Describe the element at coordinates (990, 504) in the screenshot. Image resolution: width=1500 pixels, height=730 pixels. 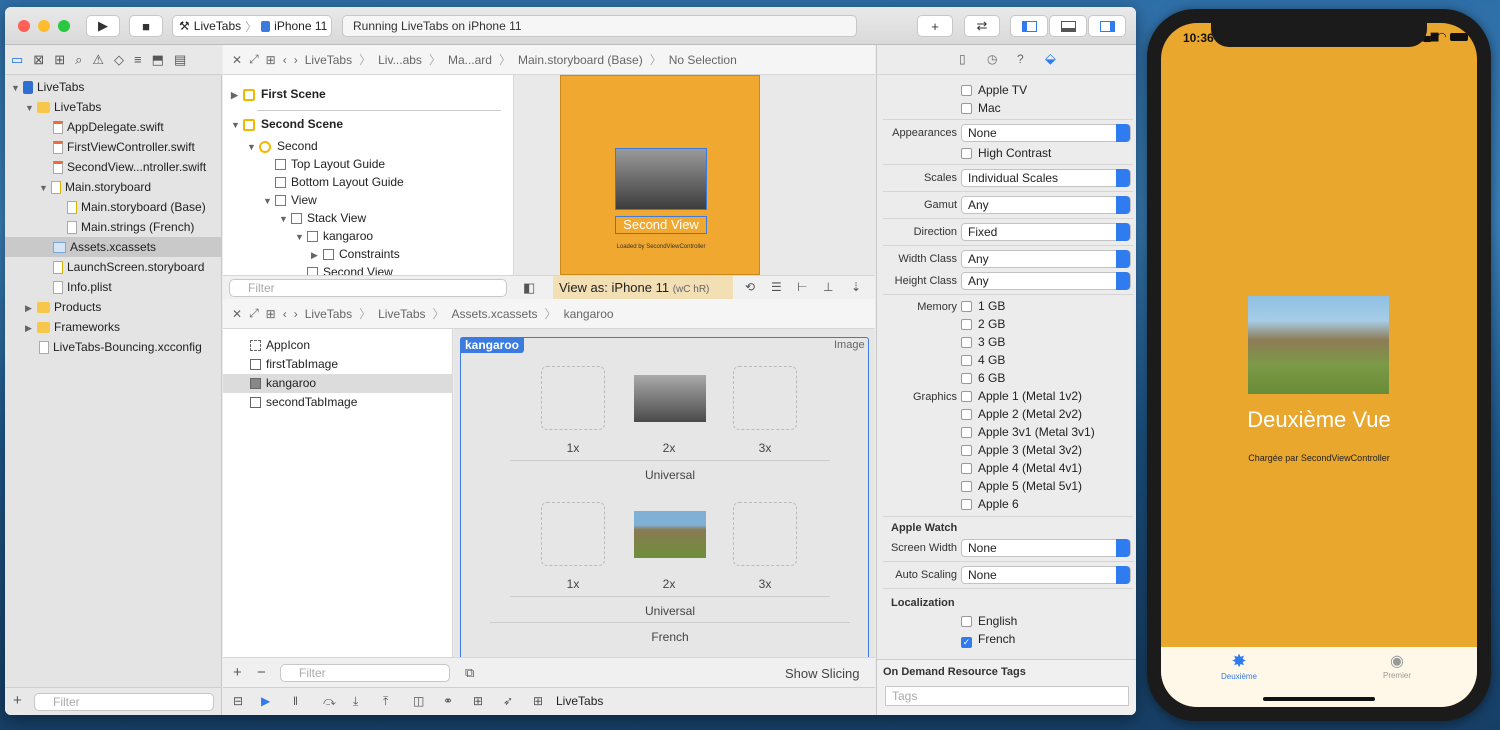
I see `graphics-checkbox: Apple 6` at that location.